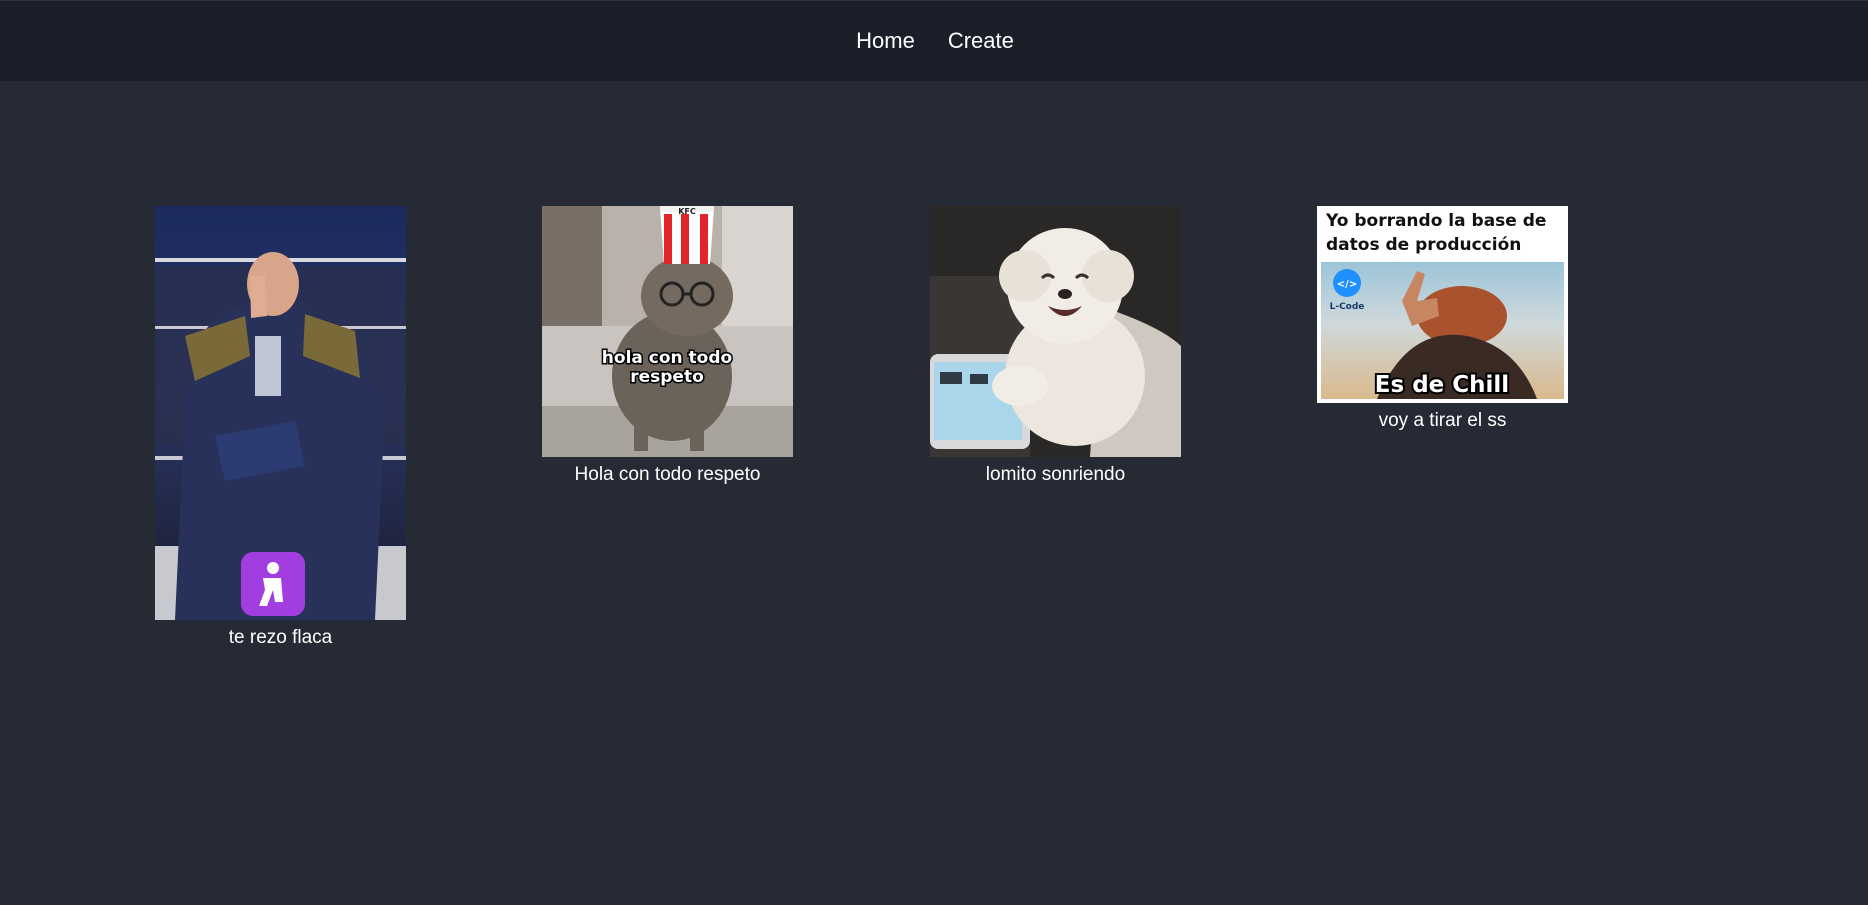  What do you see at coordinates (1442, 385) in the screenshot?
I see `meme-bottom-text: Es de Chill` at bounding box center [1442, 385].